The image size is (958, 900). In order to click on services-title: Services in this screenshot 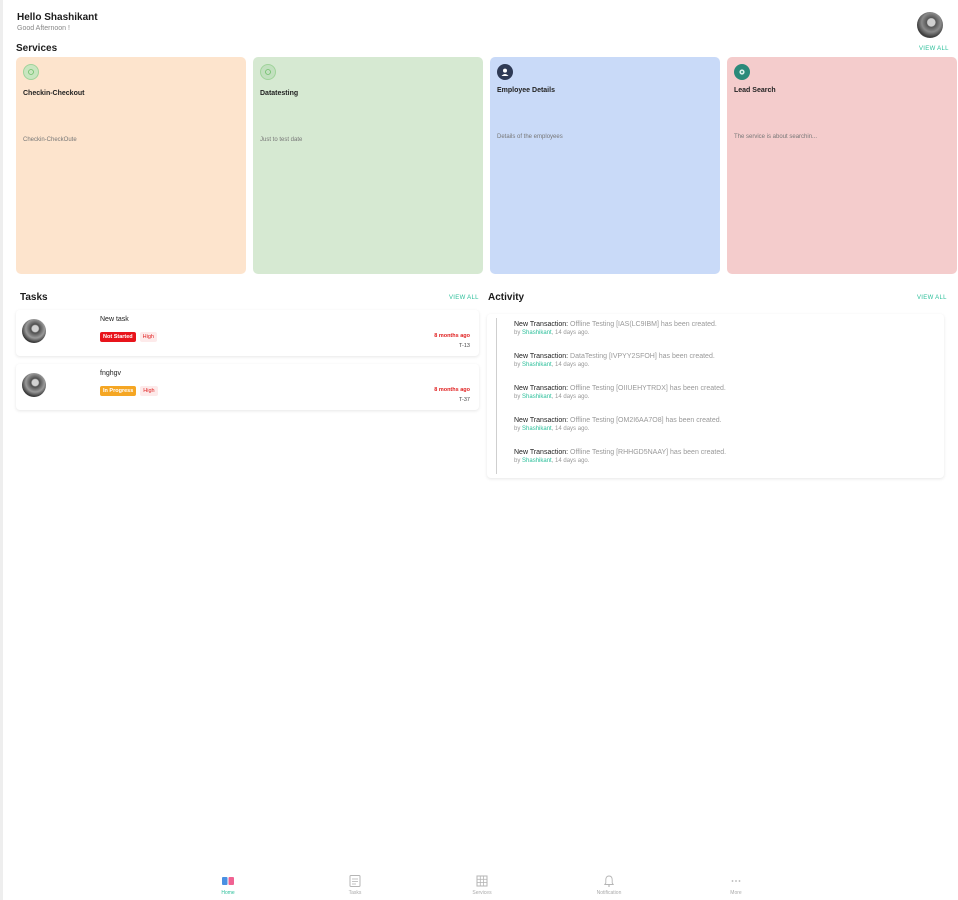, I will do `click(37, 48)`.